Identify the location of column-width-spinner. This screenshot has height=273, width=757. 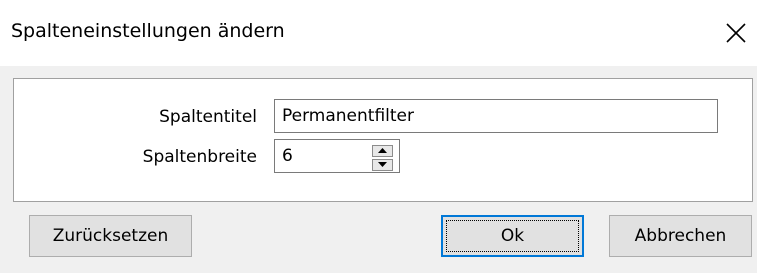
(337, 156).